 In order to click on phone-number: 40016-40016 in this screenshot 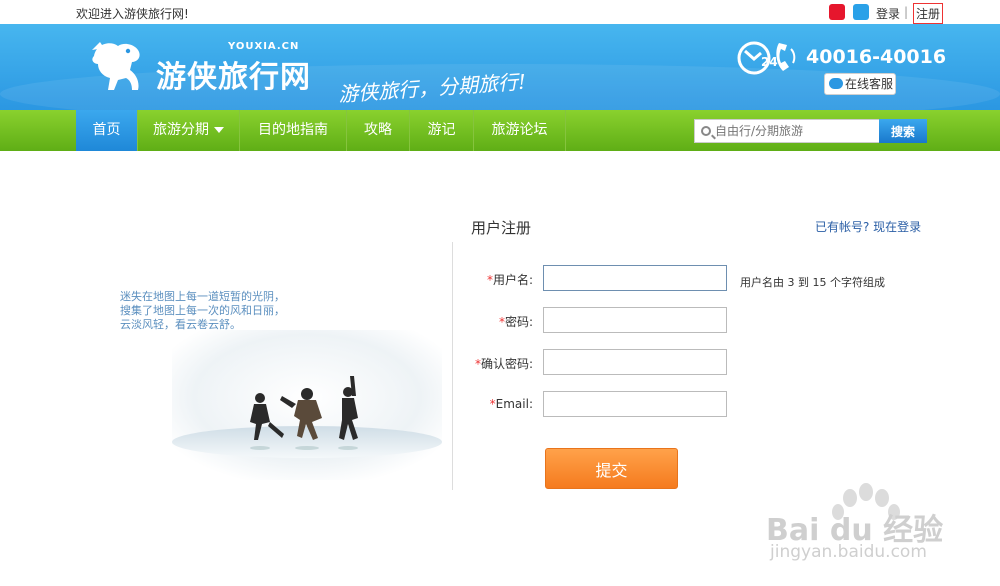, I will do `click(876, 57)`.